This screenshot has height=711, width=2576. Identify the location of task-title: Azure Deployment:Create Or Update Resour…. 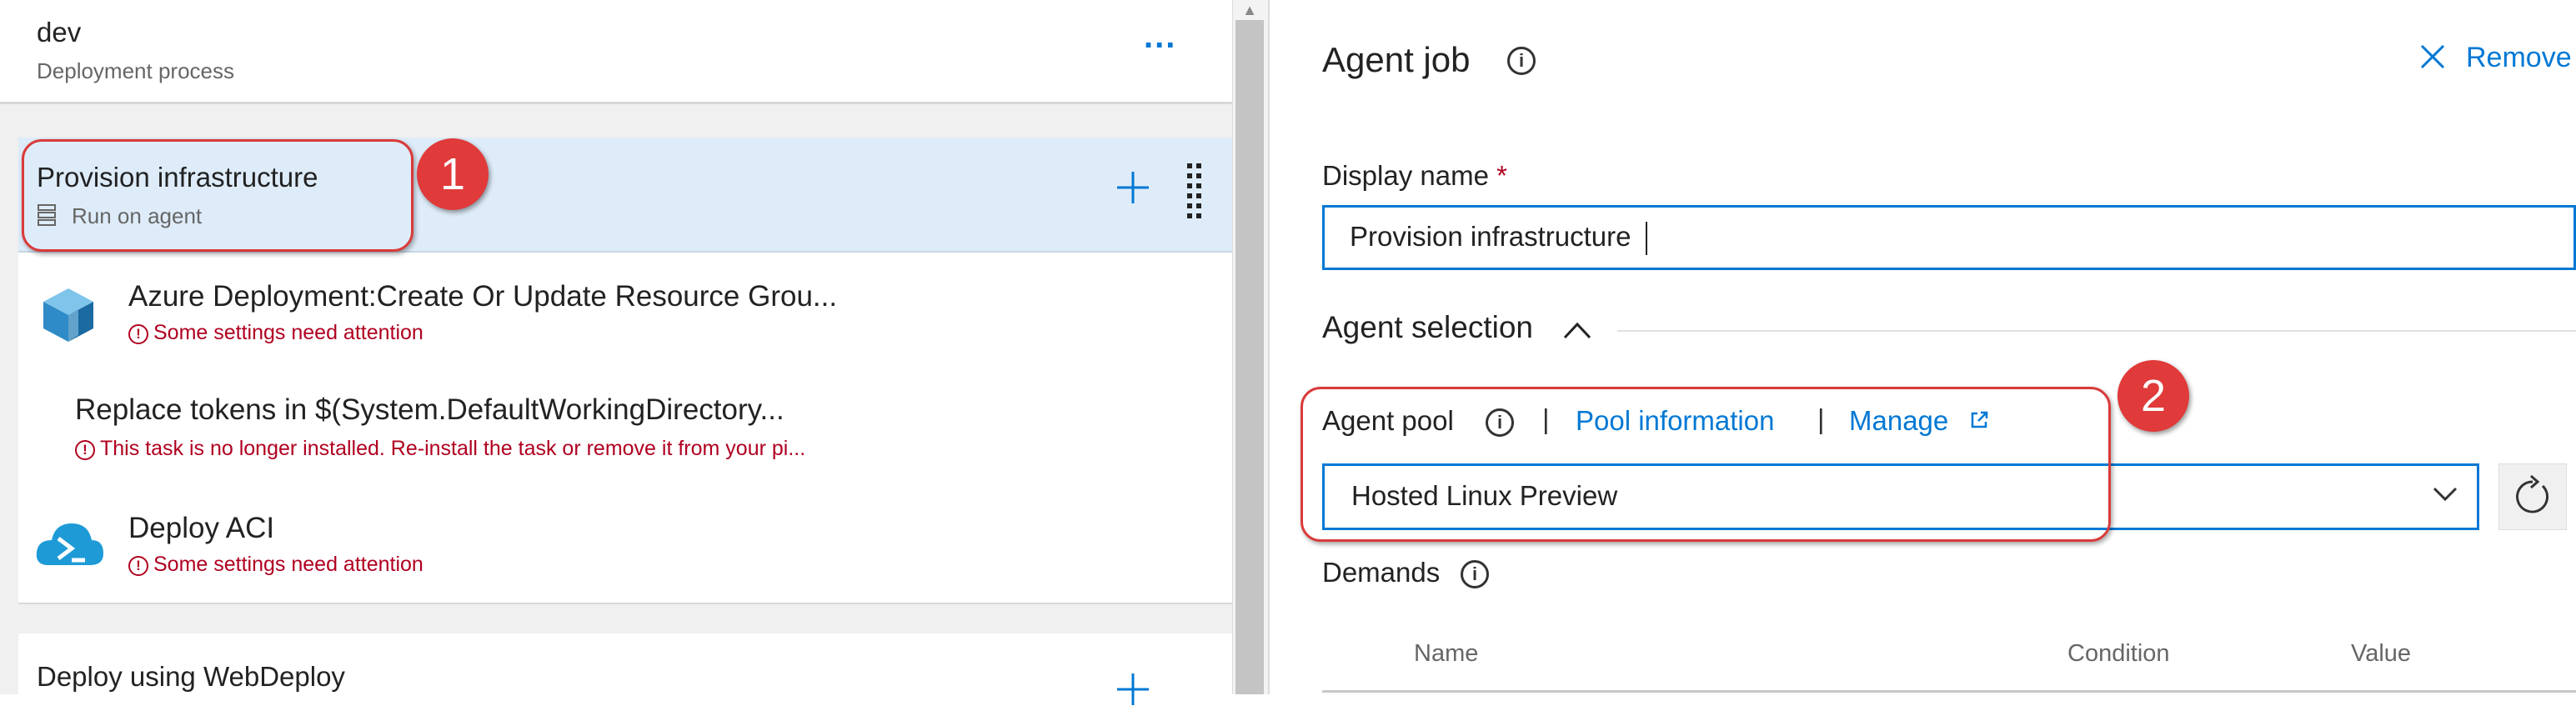
(482, 296).